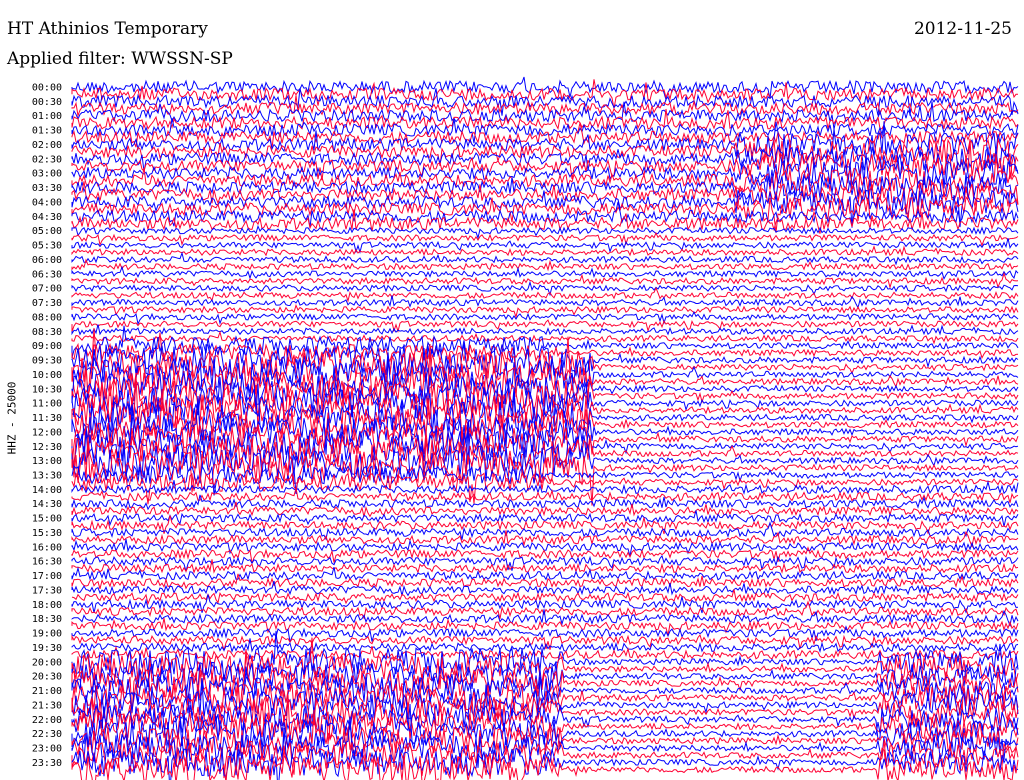 Image resolution: width=1024 pixels, height=780 pixels. Describe the element at coordinates (47, 763) in the screenshot. I see `row-time-label: 23:30` at that location.